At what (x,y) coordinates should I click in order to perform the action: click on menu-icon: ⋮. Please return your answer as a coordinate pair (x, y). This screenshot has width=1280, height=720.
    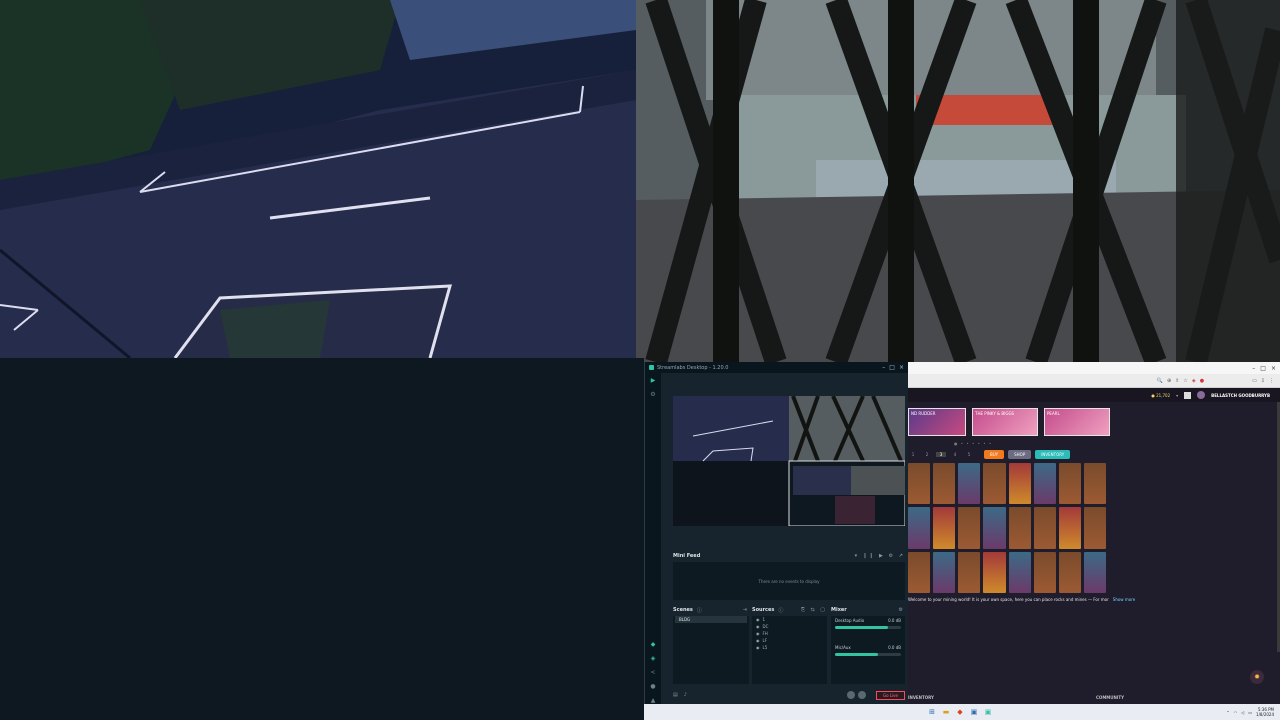
    Looking at the image, I should click on (1271, 381).